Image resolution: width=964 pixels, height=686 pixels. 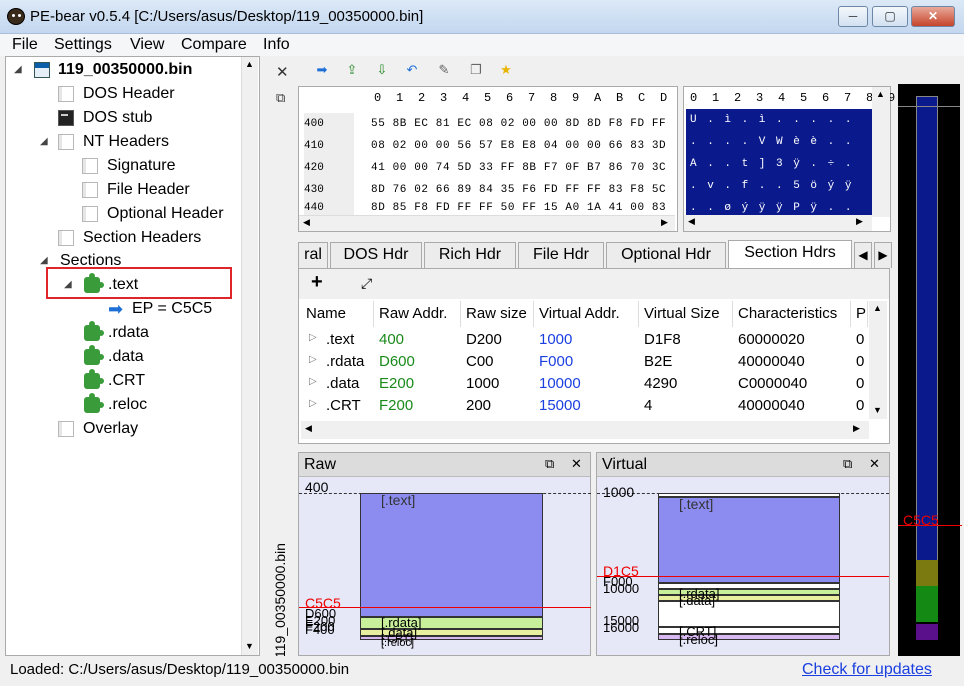 I want to click on hex-column-label: 2, so click(x=422, y=98).